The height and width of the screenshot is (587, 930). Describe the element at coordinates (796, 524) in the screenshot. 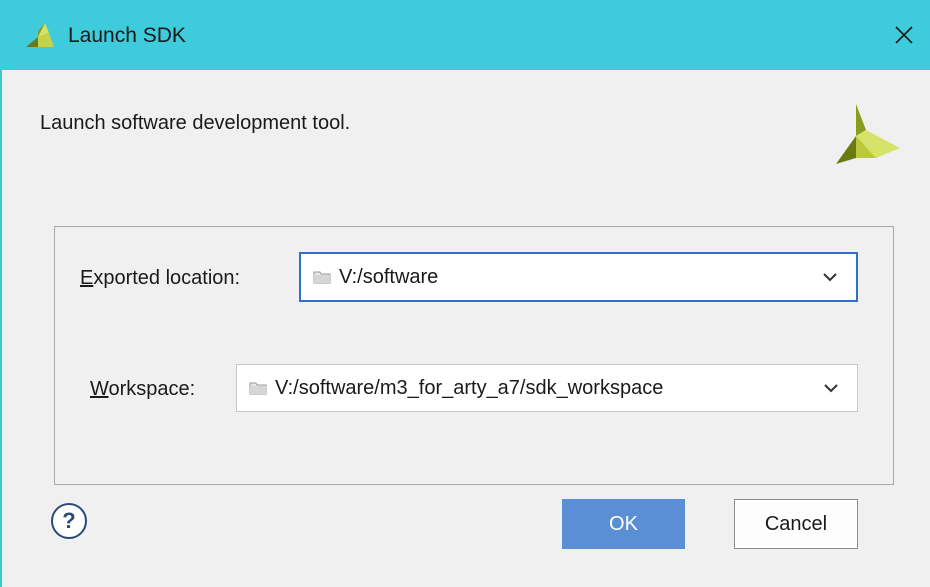

I see `cancel-button: Cancel` at that location.